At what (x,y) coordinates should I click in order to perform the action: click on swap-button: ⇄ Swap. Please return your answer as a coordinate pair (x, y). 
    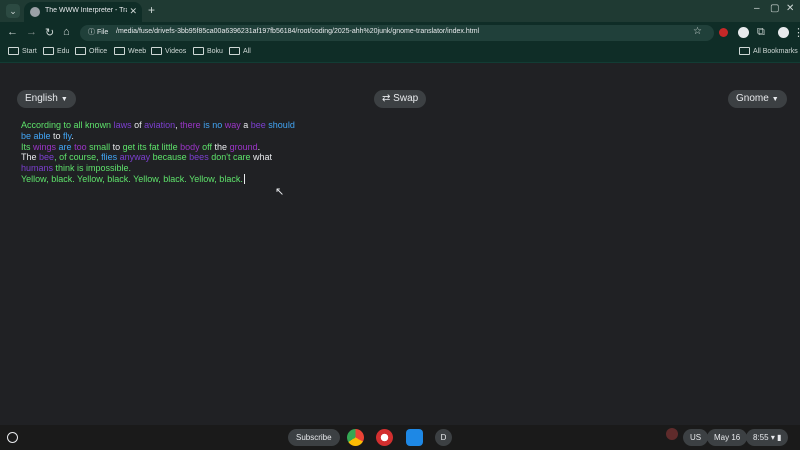
    Looking at the image, I should click on (400, 99).